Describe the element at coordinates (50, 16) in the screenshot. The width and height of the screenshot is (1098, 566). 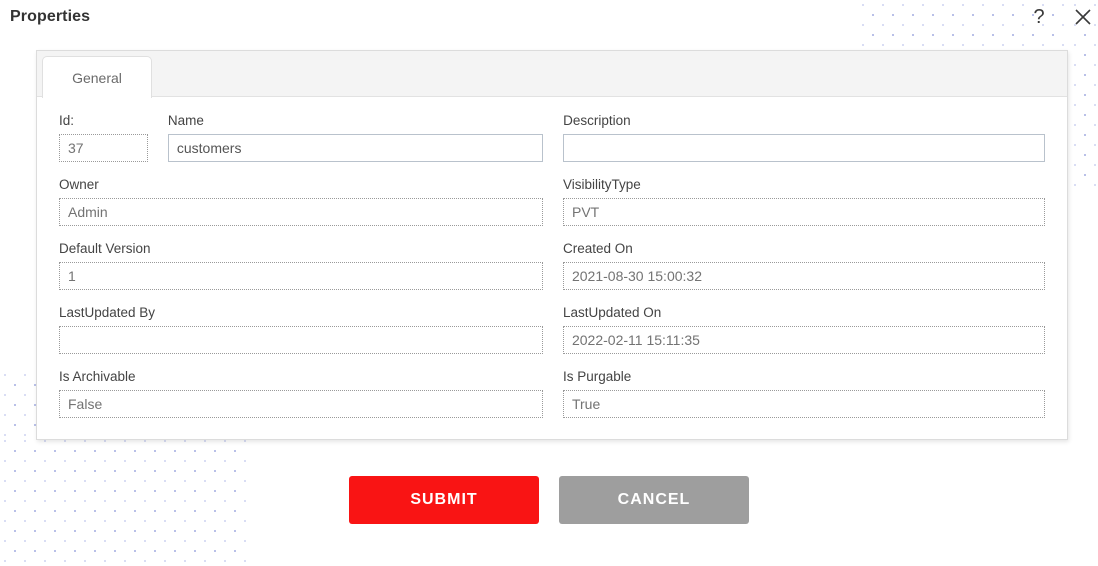
I see `page-title: Properties` at that location.